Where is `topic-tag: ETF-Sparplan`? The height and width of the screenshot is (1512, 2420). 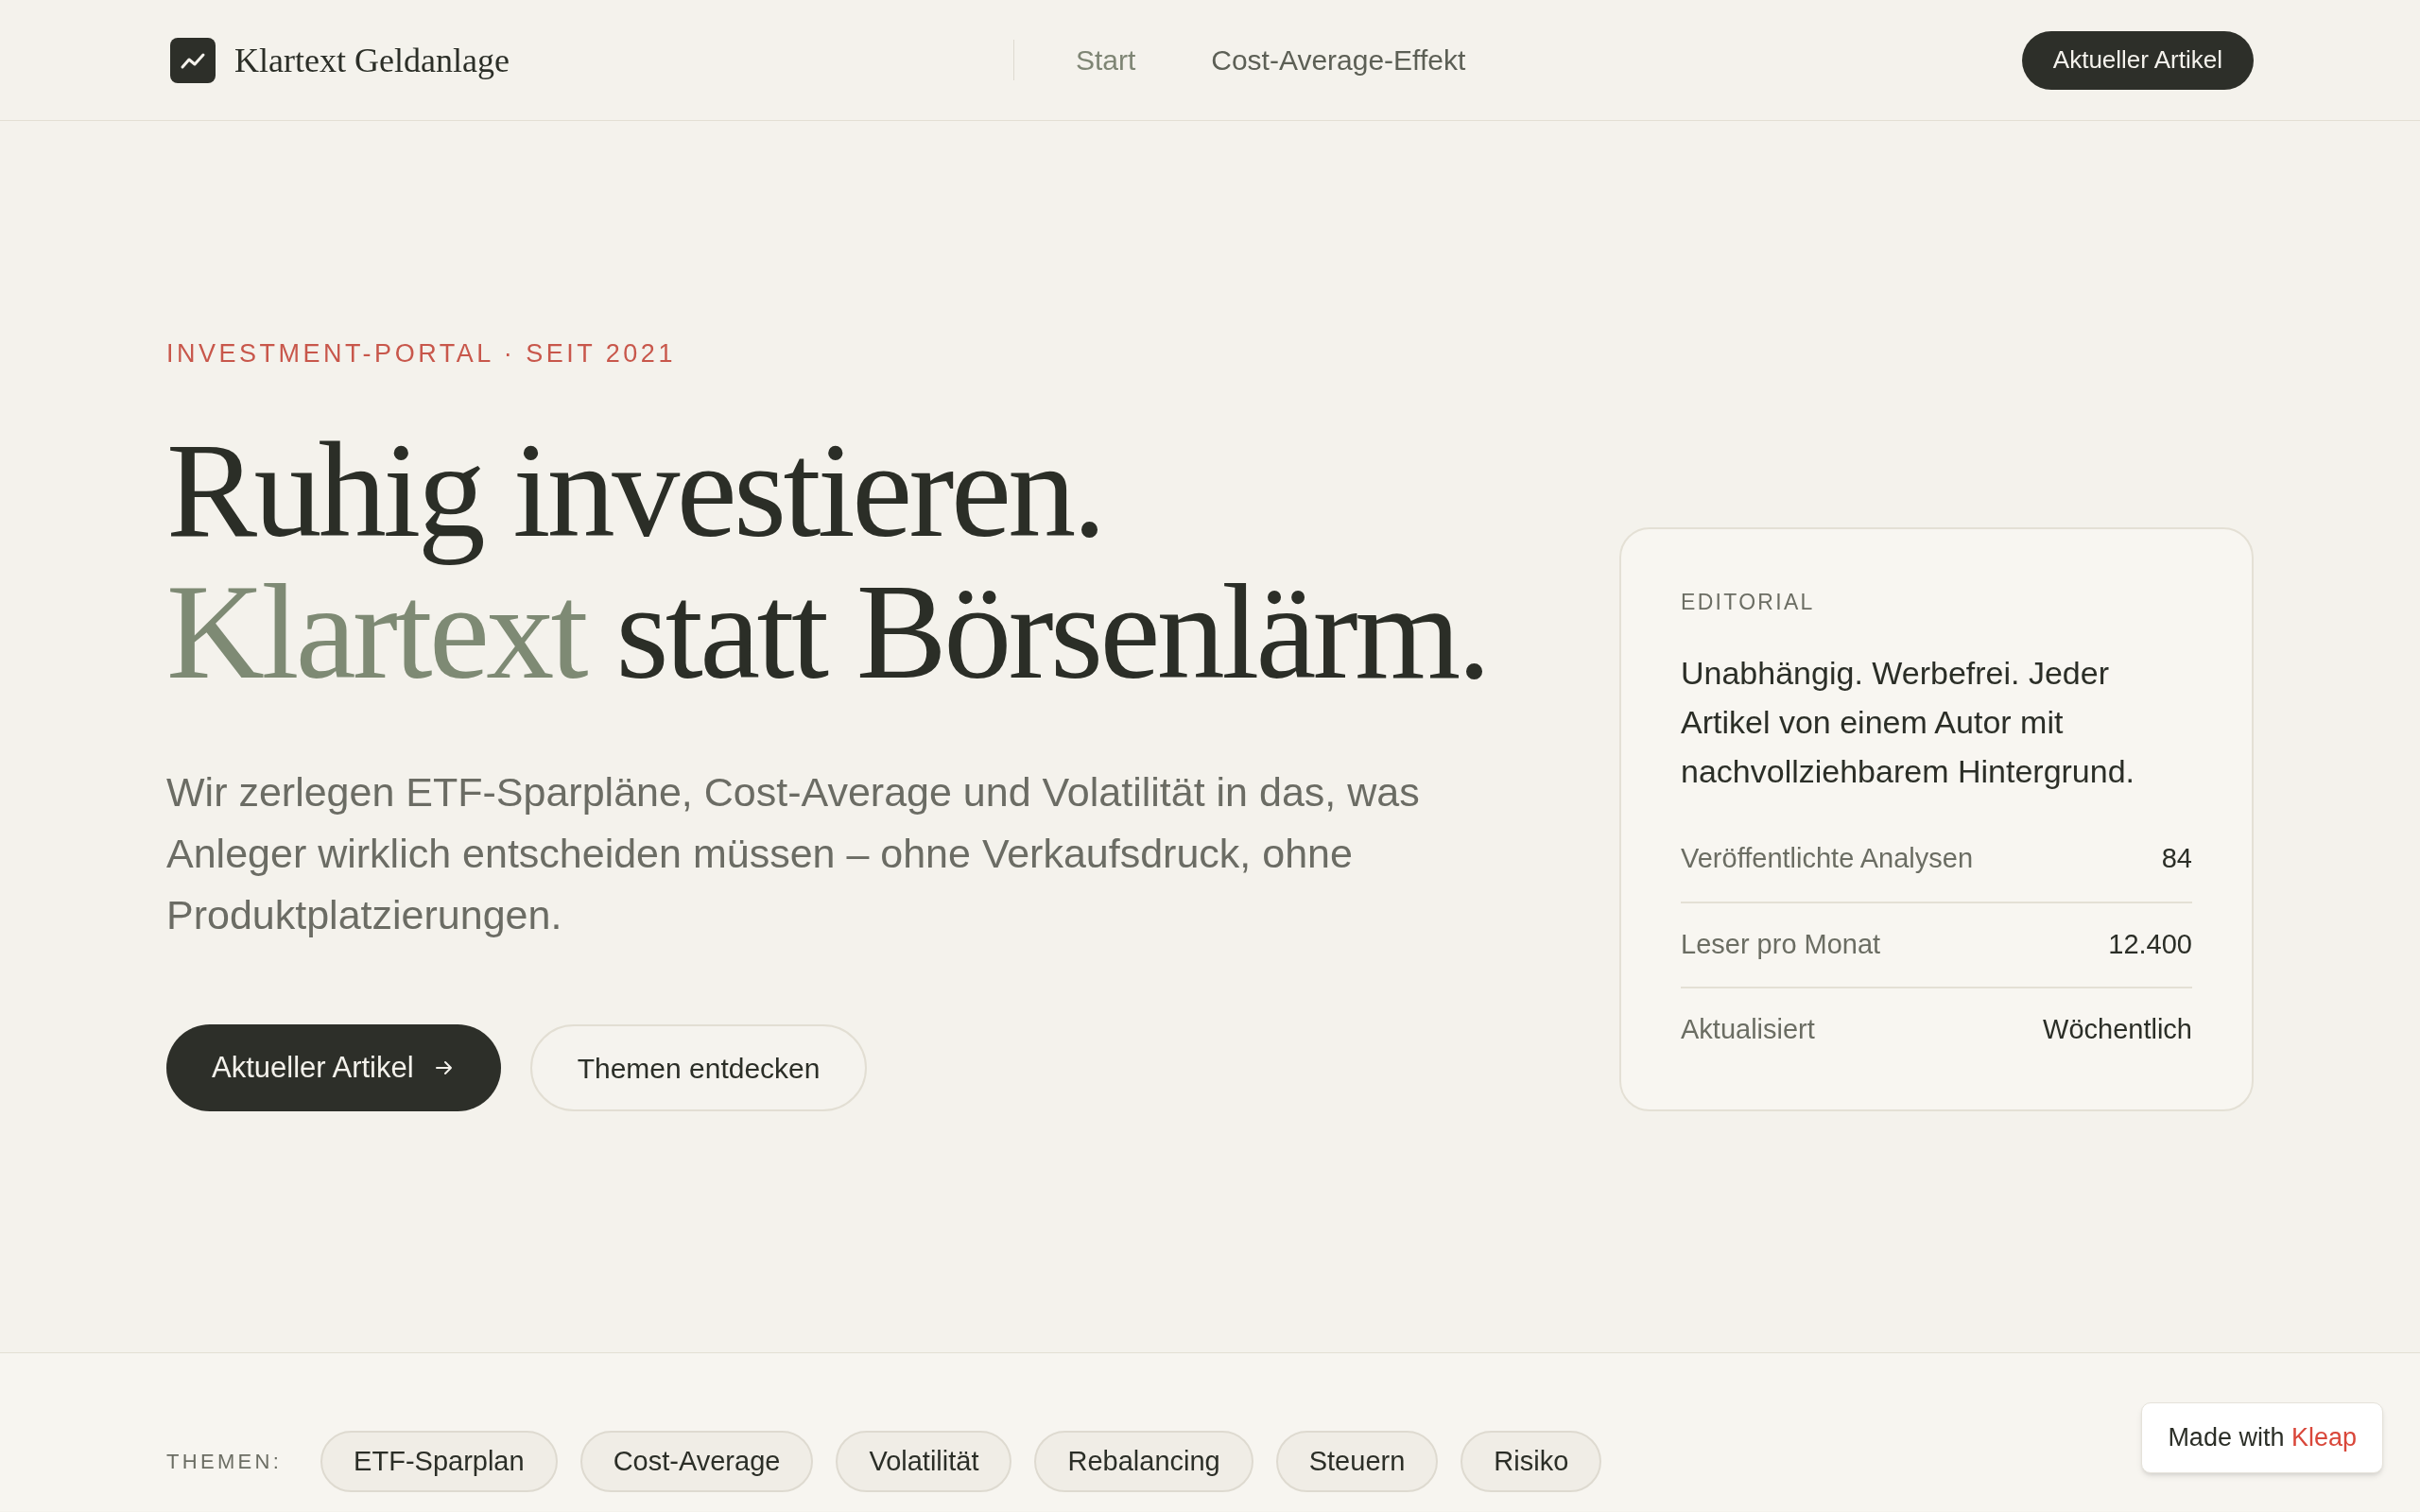 topic-tag: ETF-Sparplan is located at coordinates (439, 1461).